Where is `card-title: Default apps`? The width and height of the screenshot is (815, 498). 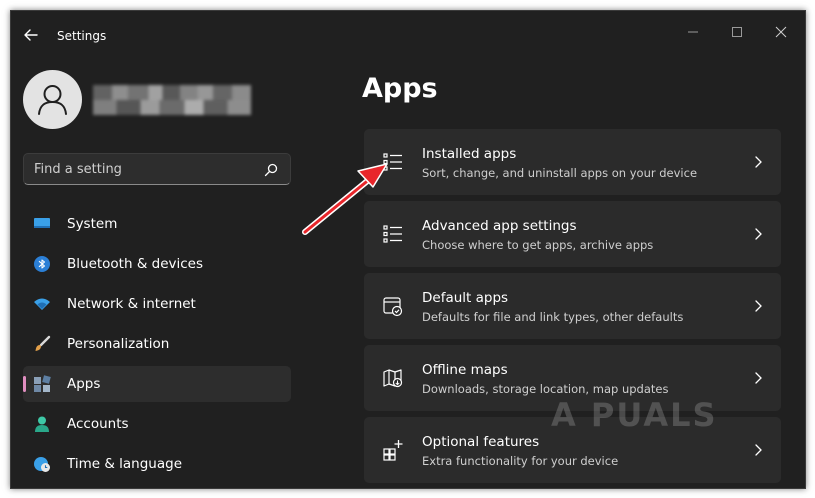
card-title: Default apps is located at coordinates (465, 298).